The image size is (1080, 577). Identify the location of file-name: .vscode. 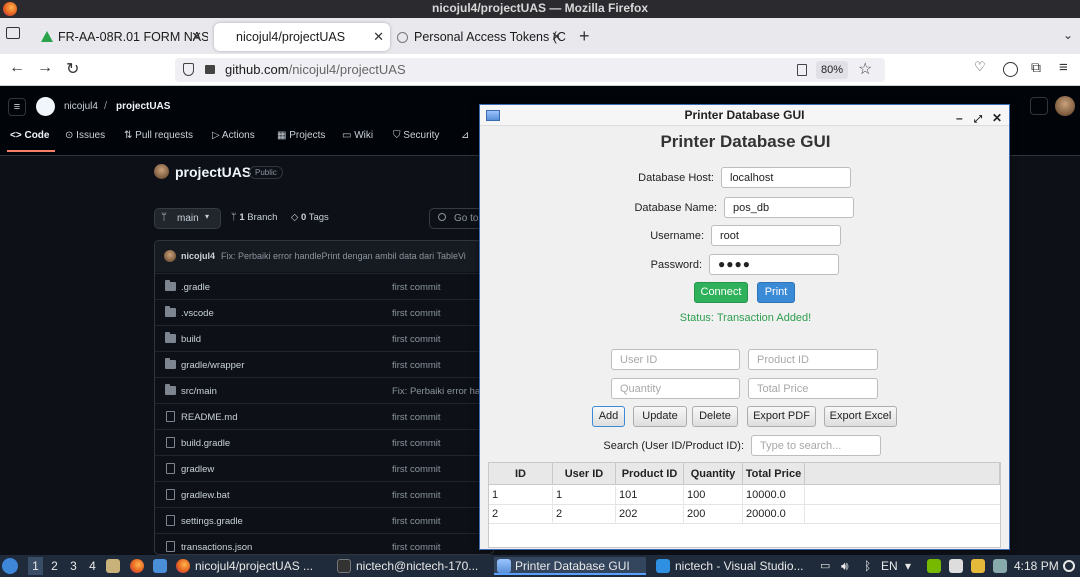
(197, 313).